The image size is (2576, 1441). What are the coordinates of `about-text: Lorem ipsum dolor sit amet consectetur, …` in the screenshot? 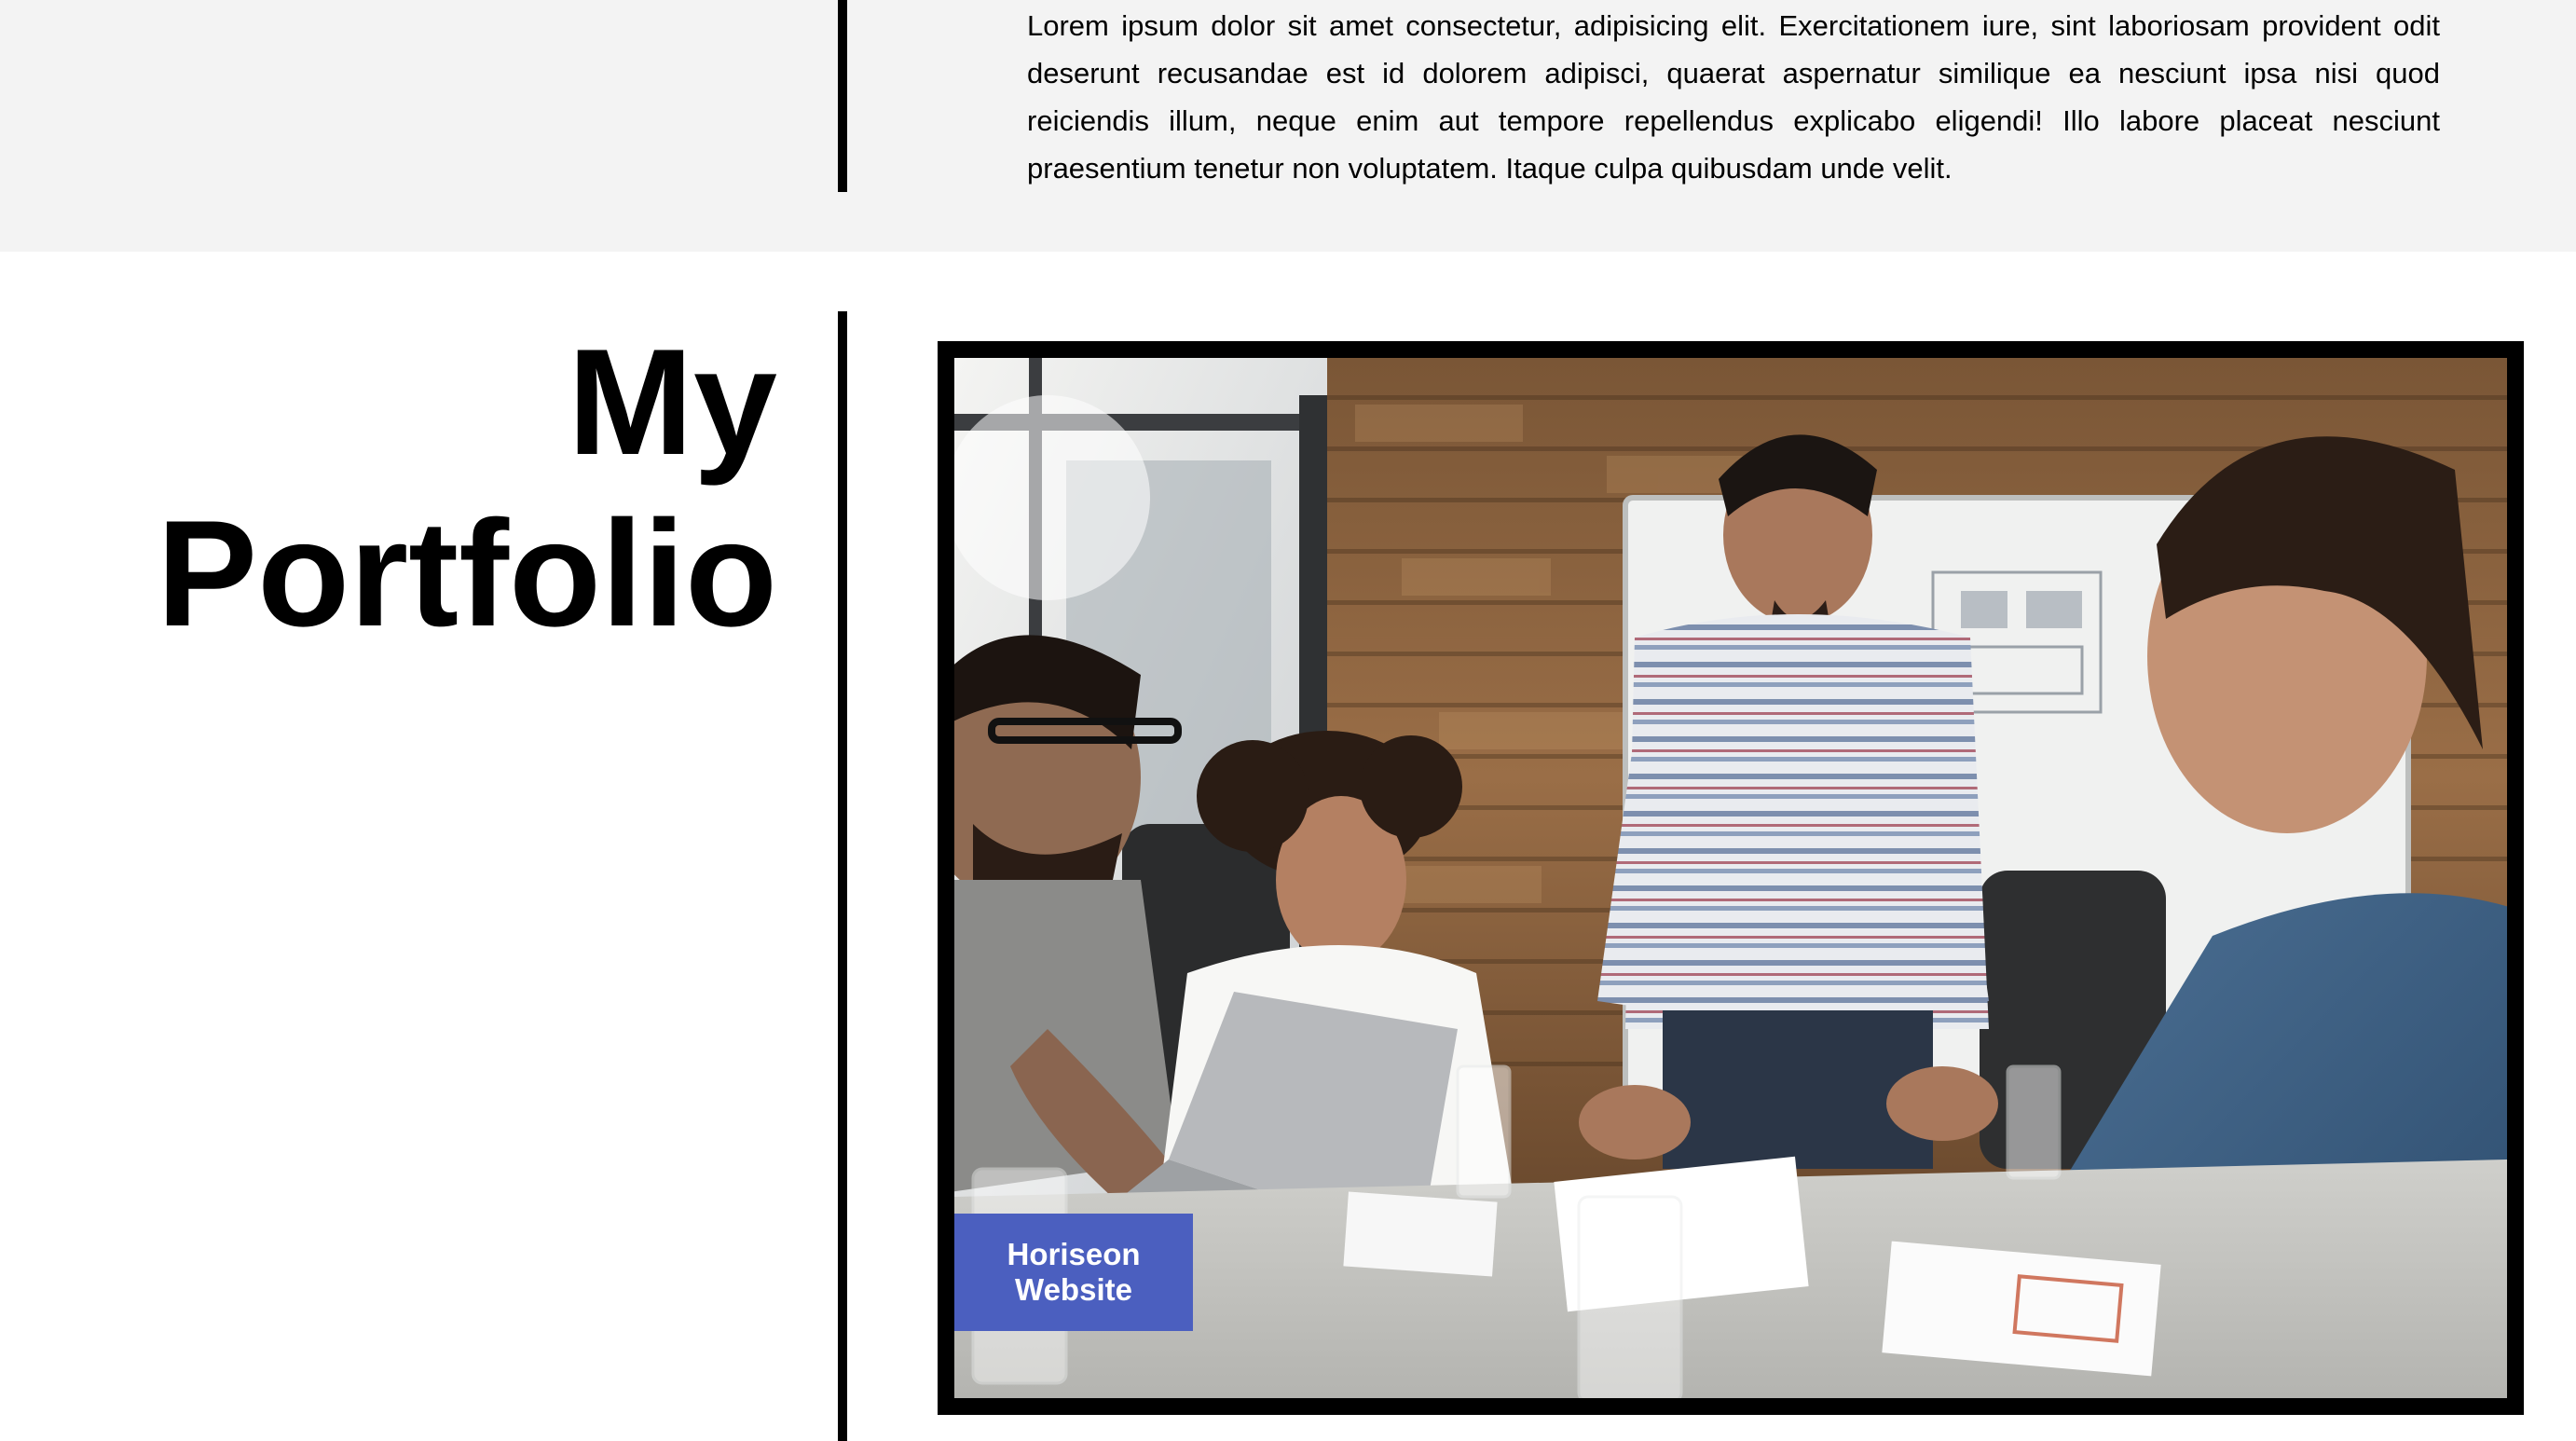 It's located at (1733, 97).